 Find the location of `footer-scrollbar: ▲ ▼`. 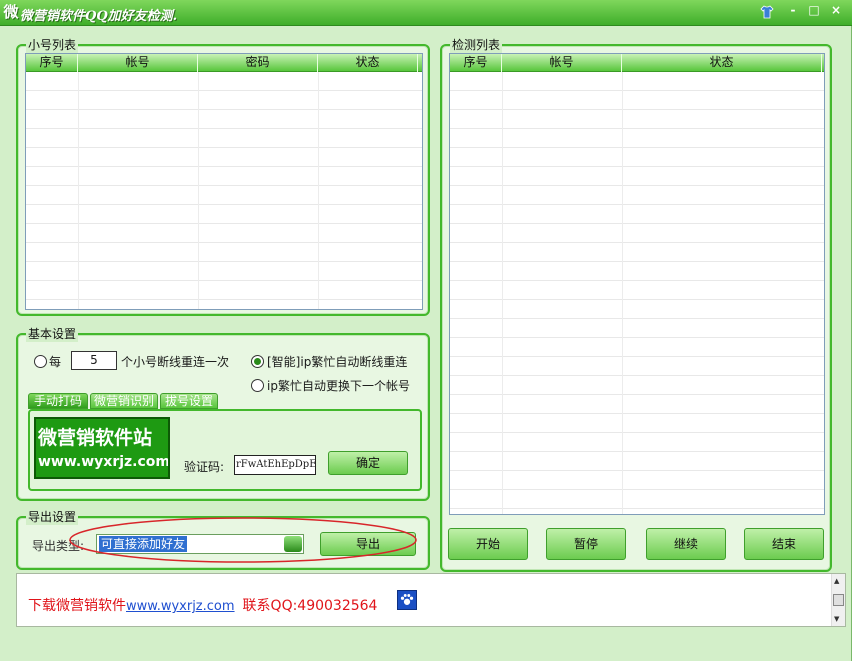

footer-scrollbar: ▲ ▼ is located at coordinates (838, 600).